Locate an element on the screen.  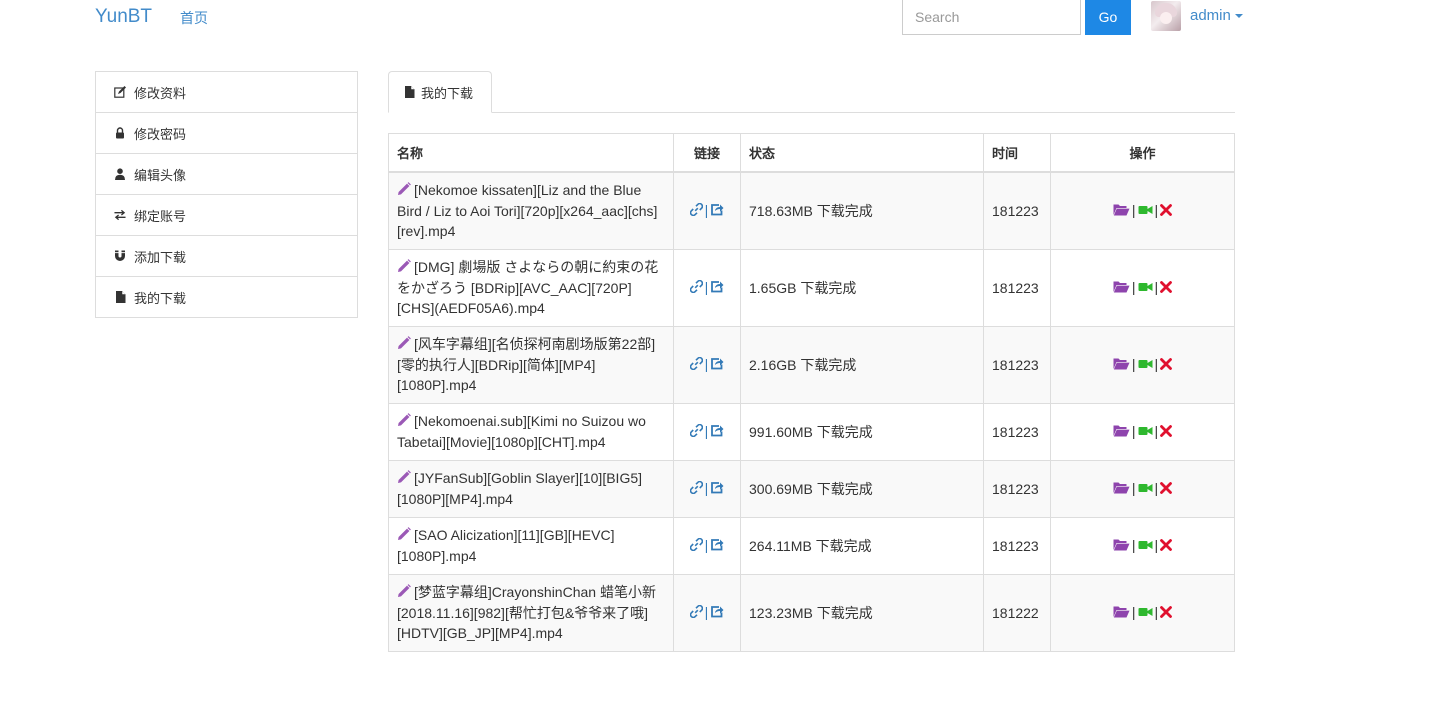
download-status: 2.16GB 下载完成 is located at coordinates (803, 364).